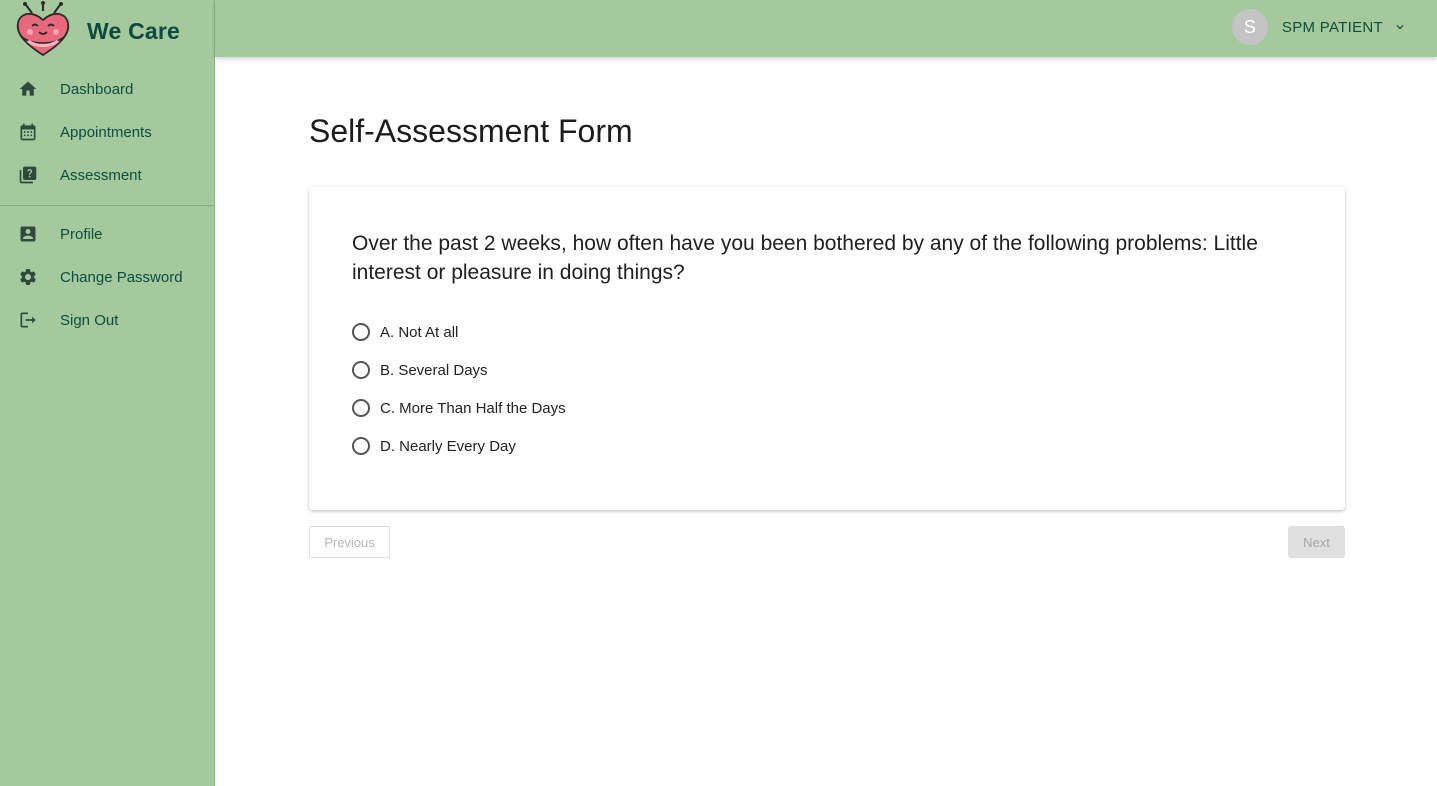 The width and height of the screenshot is (1437, 786). I want to click on option-a: A. Not At all, so click(459, 332).